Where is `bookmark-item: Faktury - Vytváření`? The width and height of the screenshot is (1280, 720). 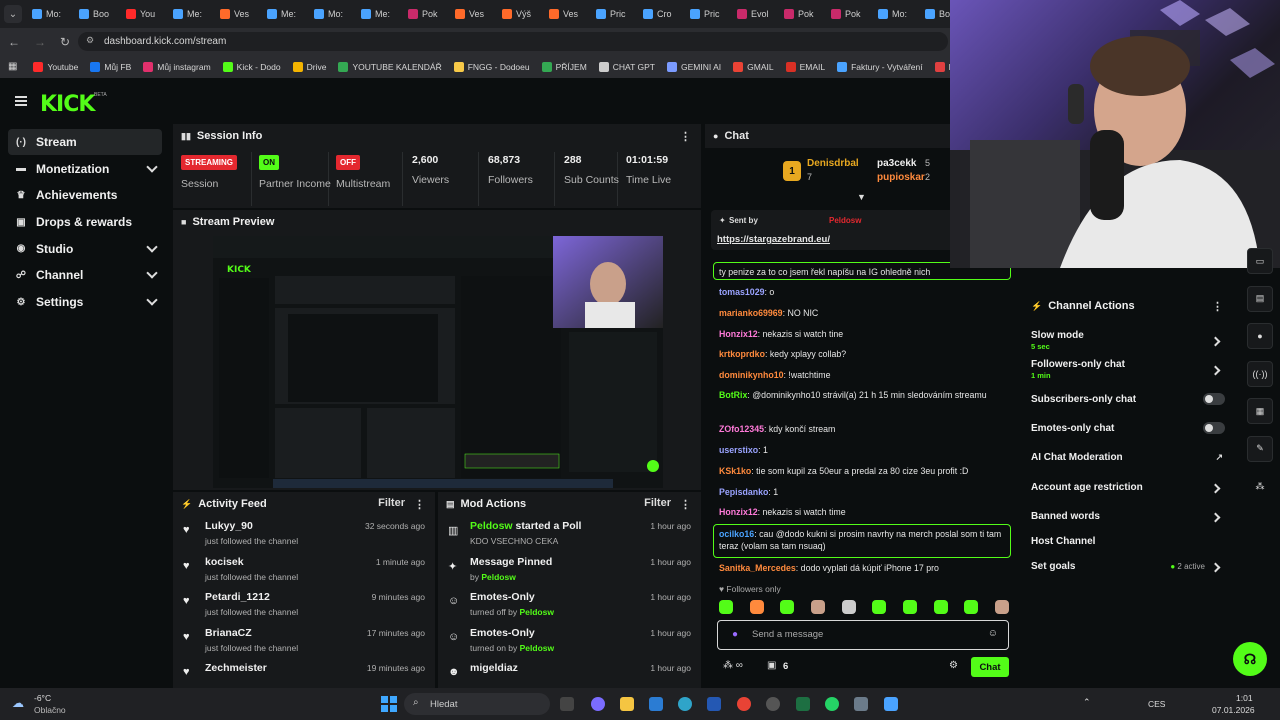
bookmark-item: Faktury - Vytváření is located at coordinates (880, 66).